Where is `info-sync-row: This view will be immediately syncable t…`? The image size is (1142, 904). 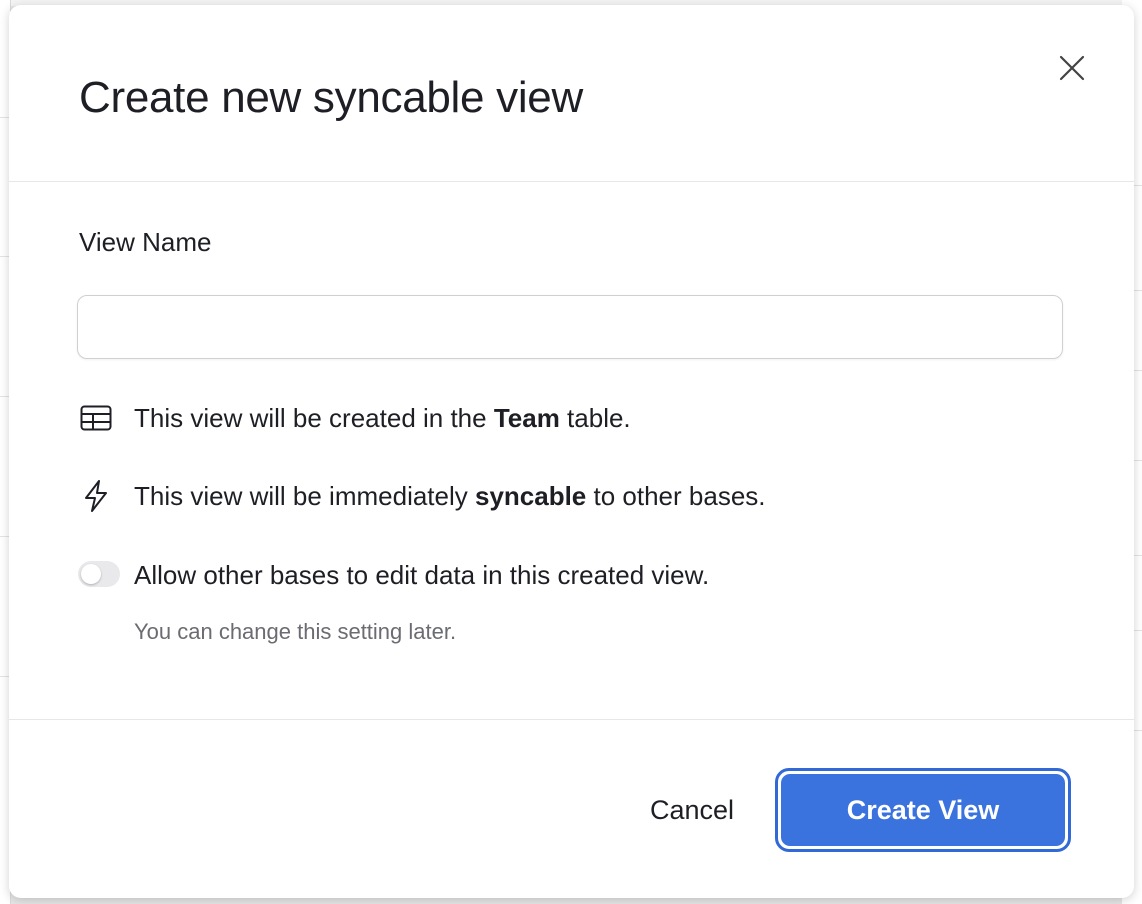 info-sync-row: This view will be immediately syncable t… is located at coordinates (422, 496).